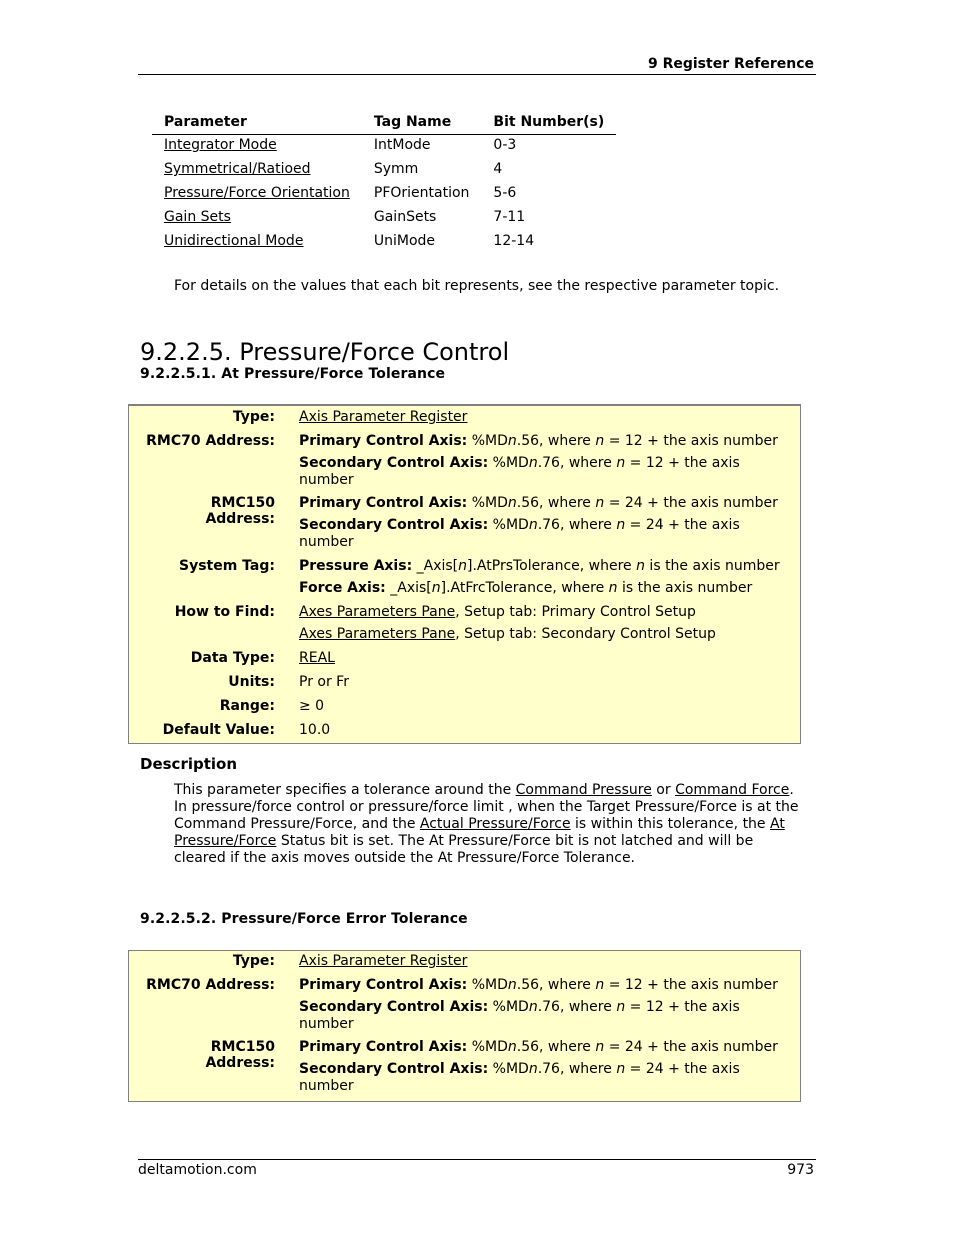  Describe the element at coordinates (257, 122) in the screenshot. I see `col-parameter: Parameter` at that location.